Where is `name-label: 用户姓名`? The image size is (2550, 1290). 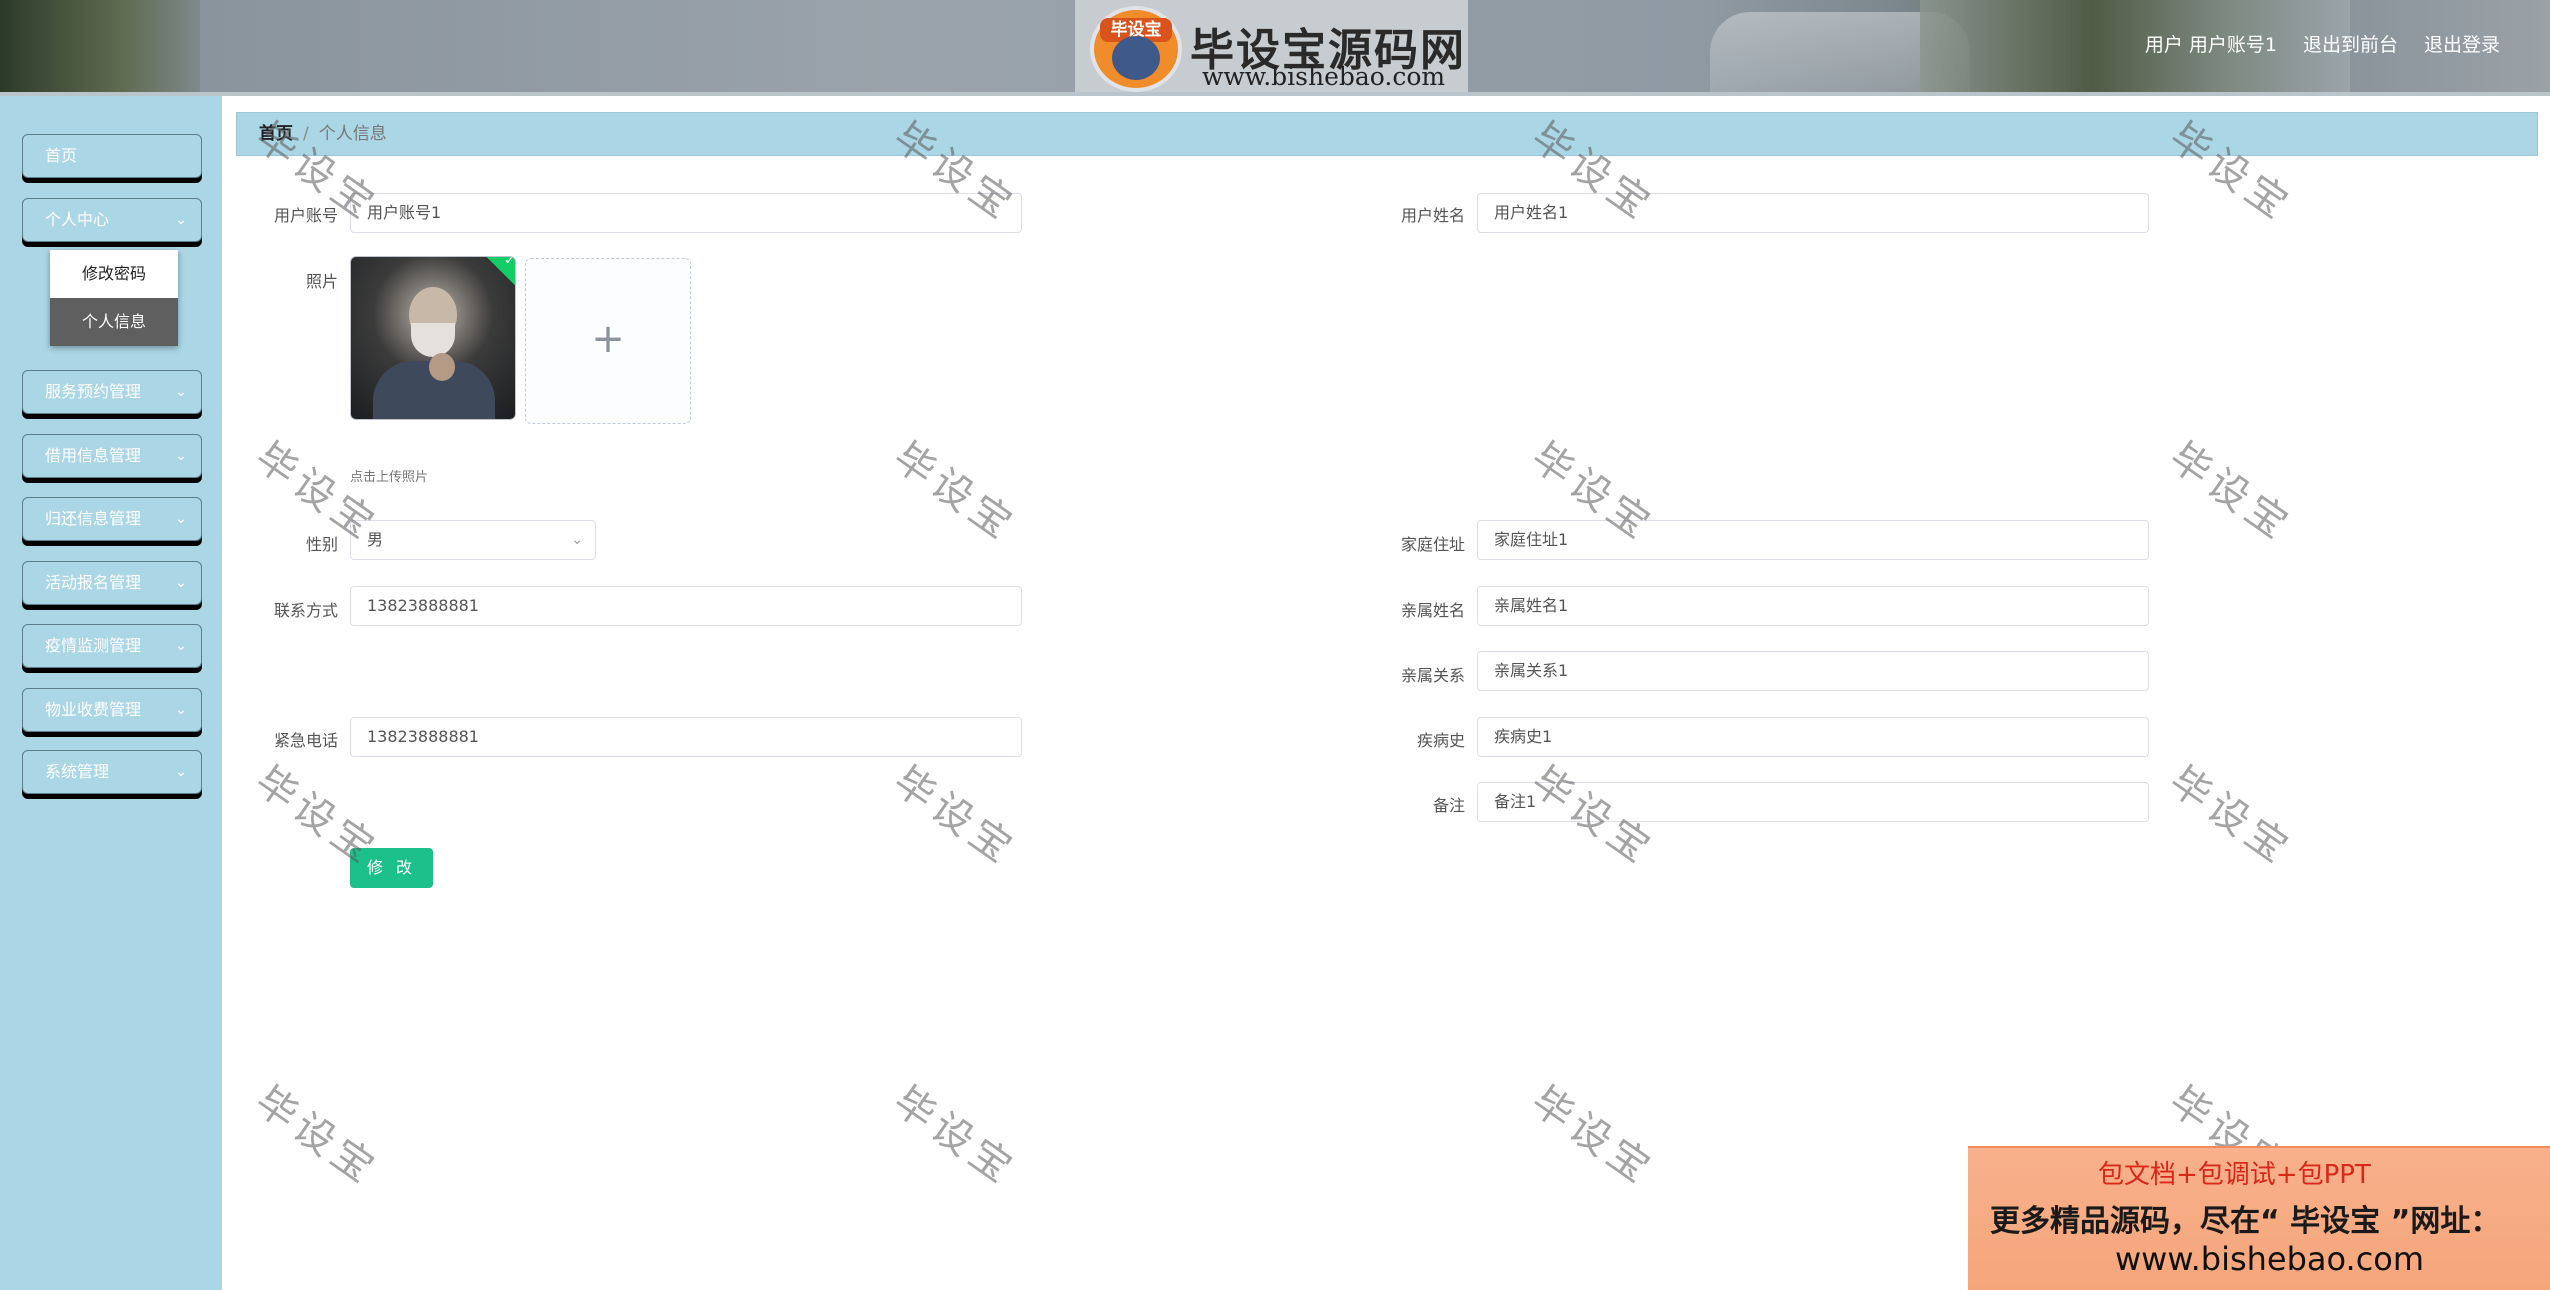 name-label: 用户姓名 is located at coordinates (1432, 215).